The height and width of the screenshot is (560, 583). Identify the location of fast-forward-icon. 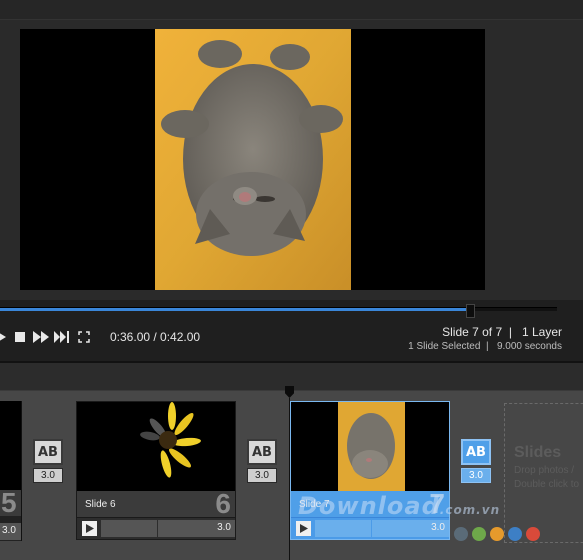
(41, 337).